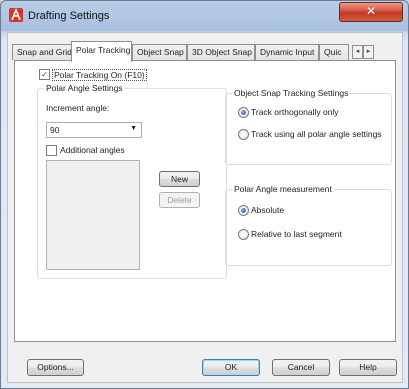  Describe the element at coordinates (92, 150) in the screenshot. I see `additional-angles-label: Additional angles` at that location.